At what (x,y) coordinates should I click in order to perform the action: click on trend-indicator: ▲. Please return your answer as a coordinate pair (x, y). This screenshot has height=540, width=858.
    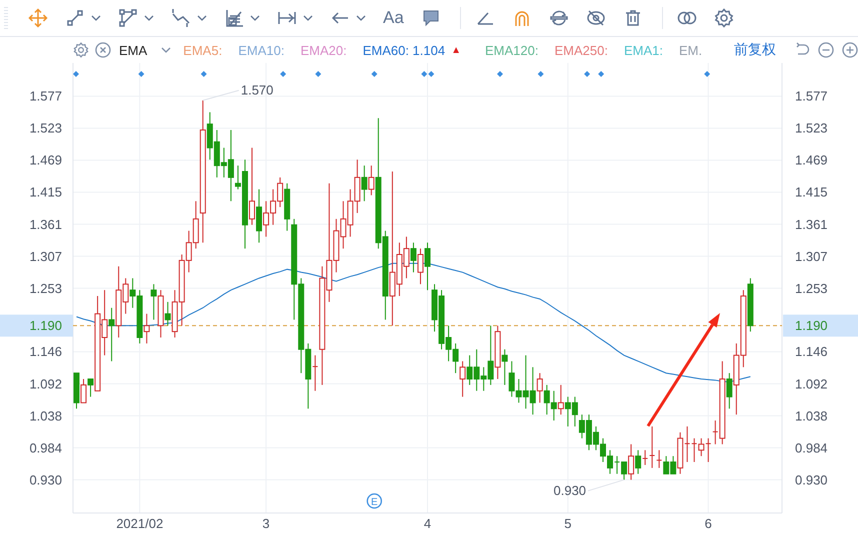
    Looking at the image, I should click on (456, 50).